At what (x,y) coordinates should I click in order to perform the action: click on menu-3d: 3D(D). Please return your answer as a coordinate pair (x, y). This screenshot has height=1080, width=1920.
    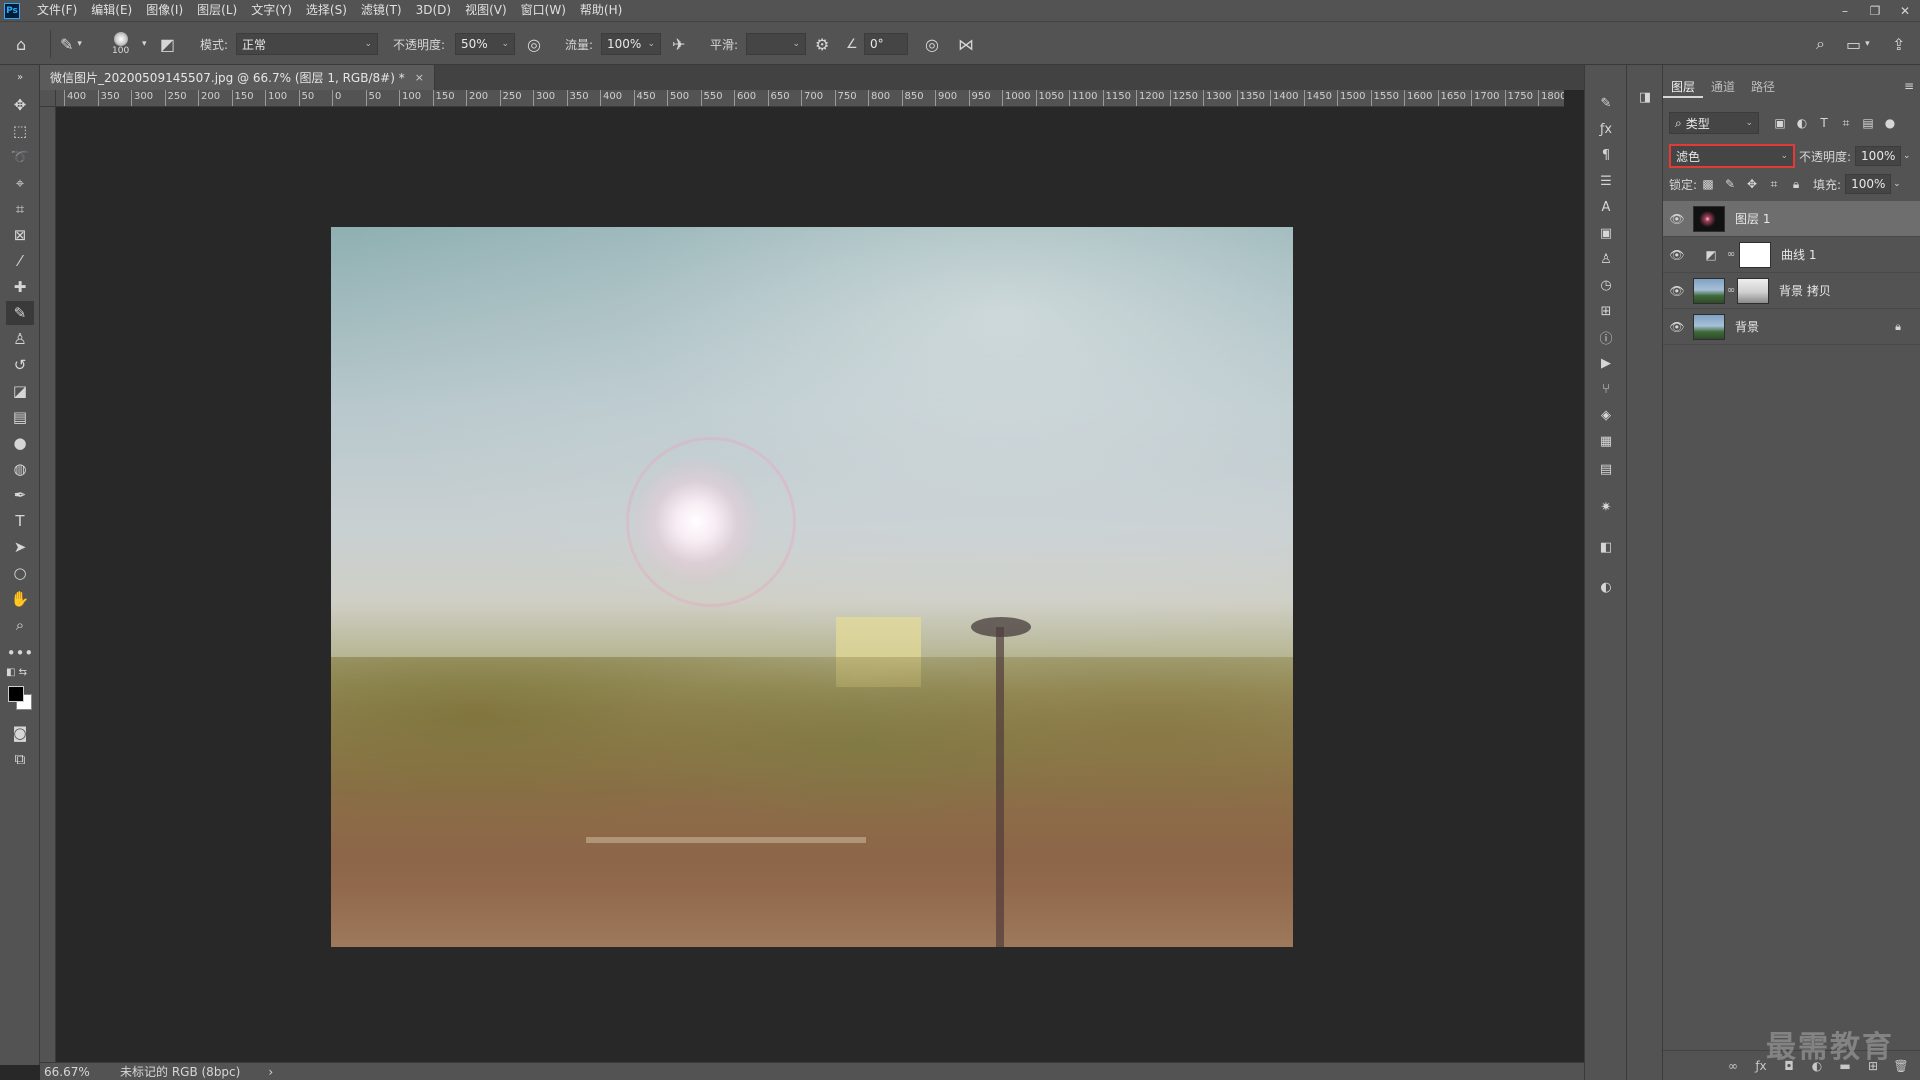
    Looking at the image, I should click on (433, 10).